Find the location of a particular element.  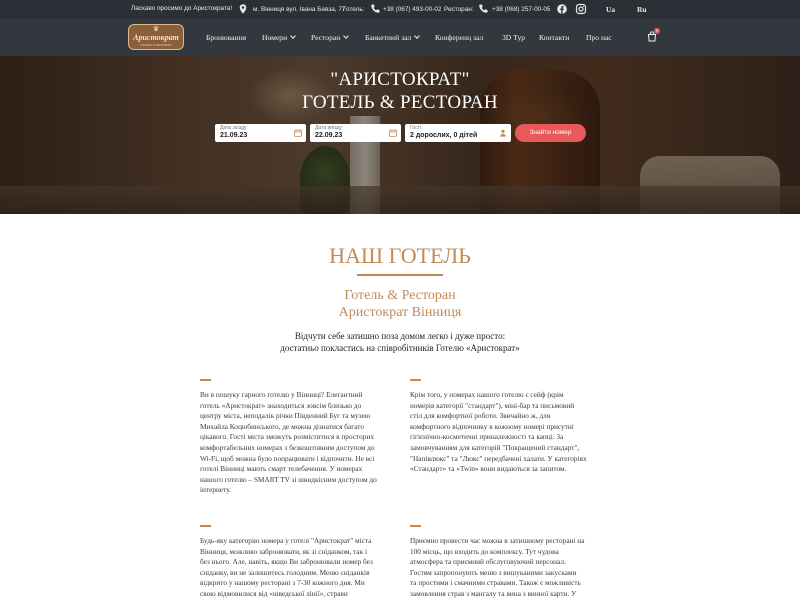

nav-item-about: Про нас is located at coordinates (599, 37).